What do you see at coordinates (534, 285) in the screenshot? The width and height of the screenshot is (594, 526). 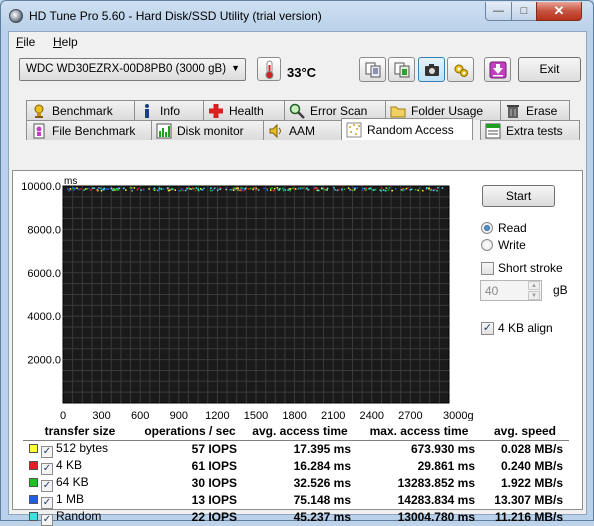 I see `spin-up-icon: ▲` at bounding box center [534, 285].